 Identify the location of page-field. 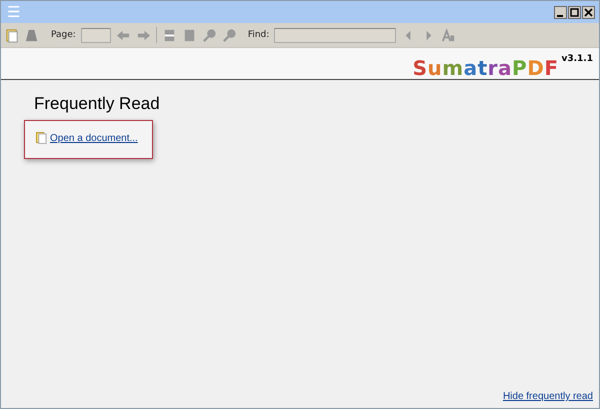
(95, 35).